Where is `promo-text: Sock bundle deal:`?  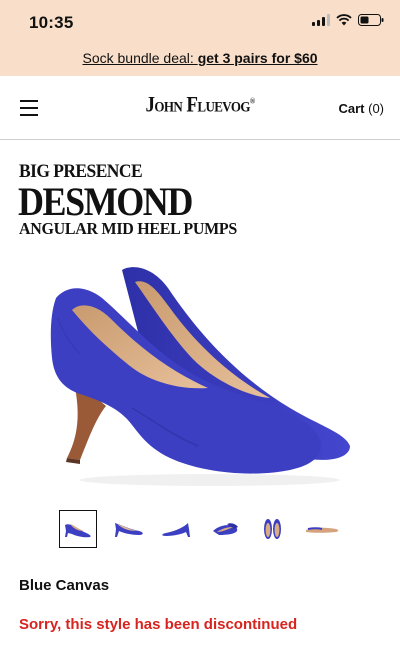 promo-text: Sock bundle deal: is located at coordinates (139, 58).